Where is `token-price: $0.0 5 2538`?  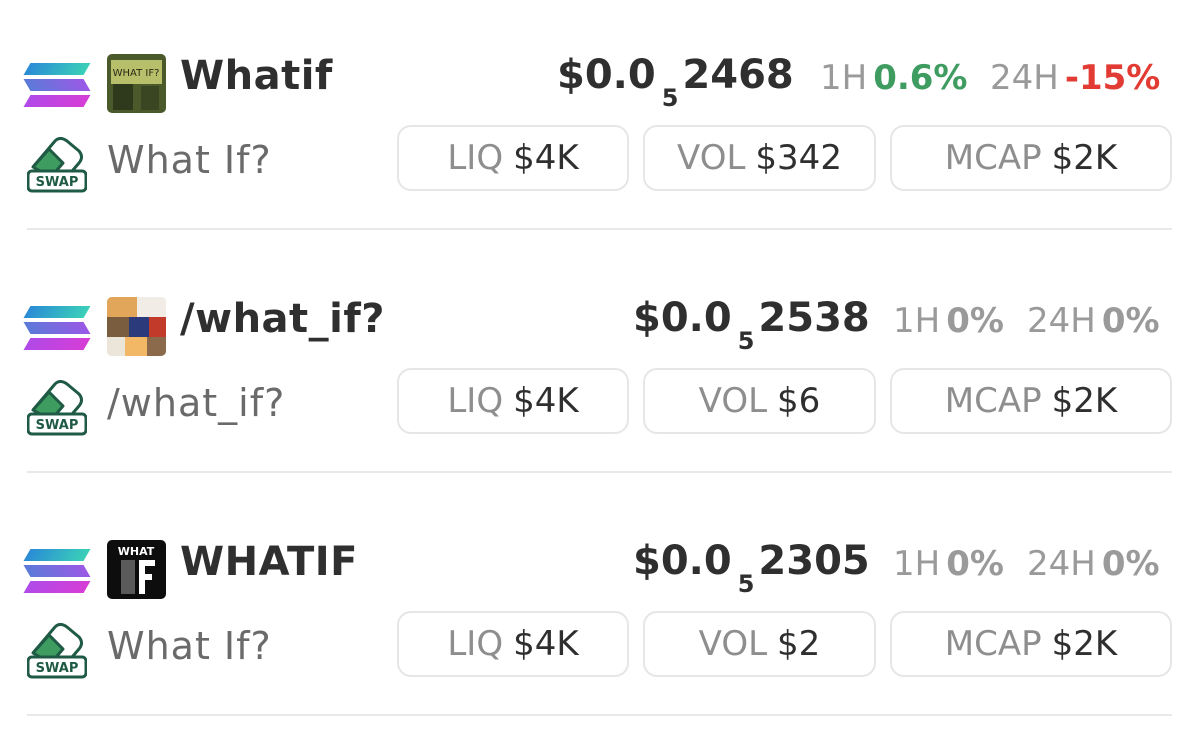
token-price: $0.0 5 2538 is located at coordinates (751, 325).